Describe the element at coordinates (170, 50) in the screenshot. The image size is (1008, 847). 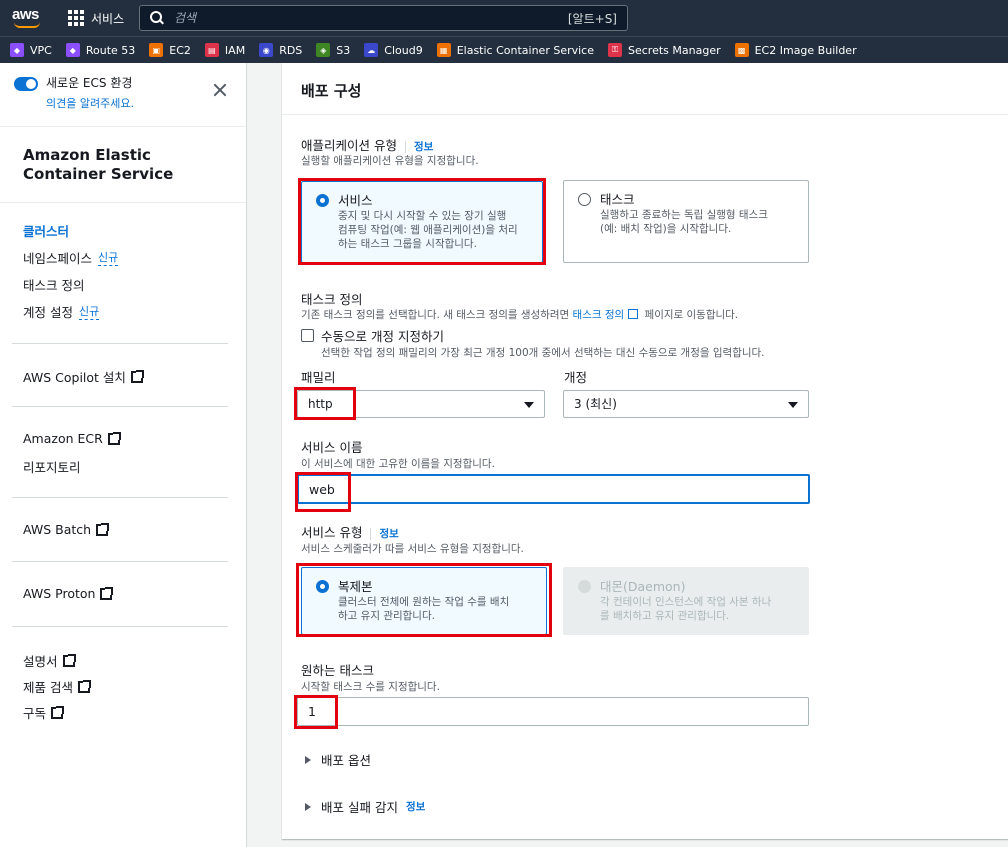
I see `favorite-ec2: ▣ EC2` at that location.